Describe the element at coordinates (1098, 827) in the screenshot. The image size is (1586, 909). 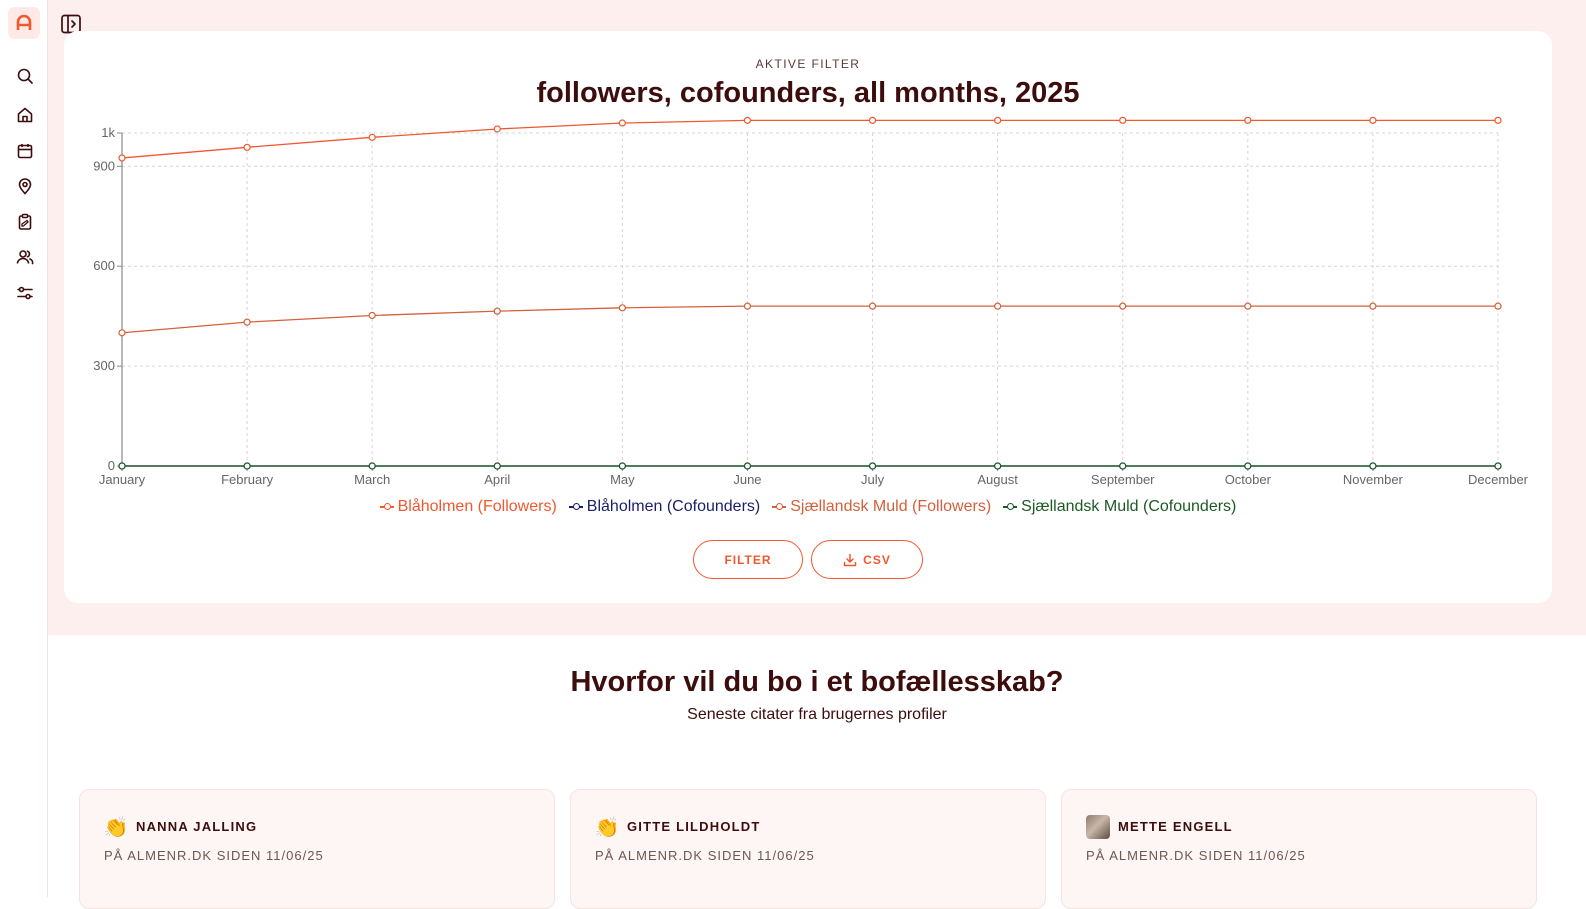
I see `avatar` at that location.